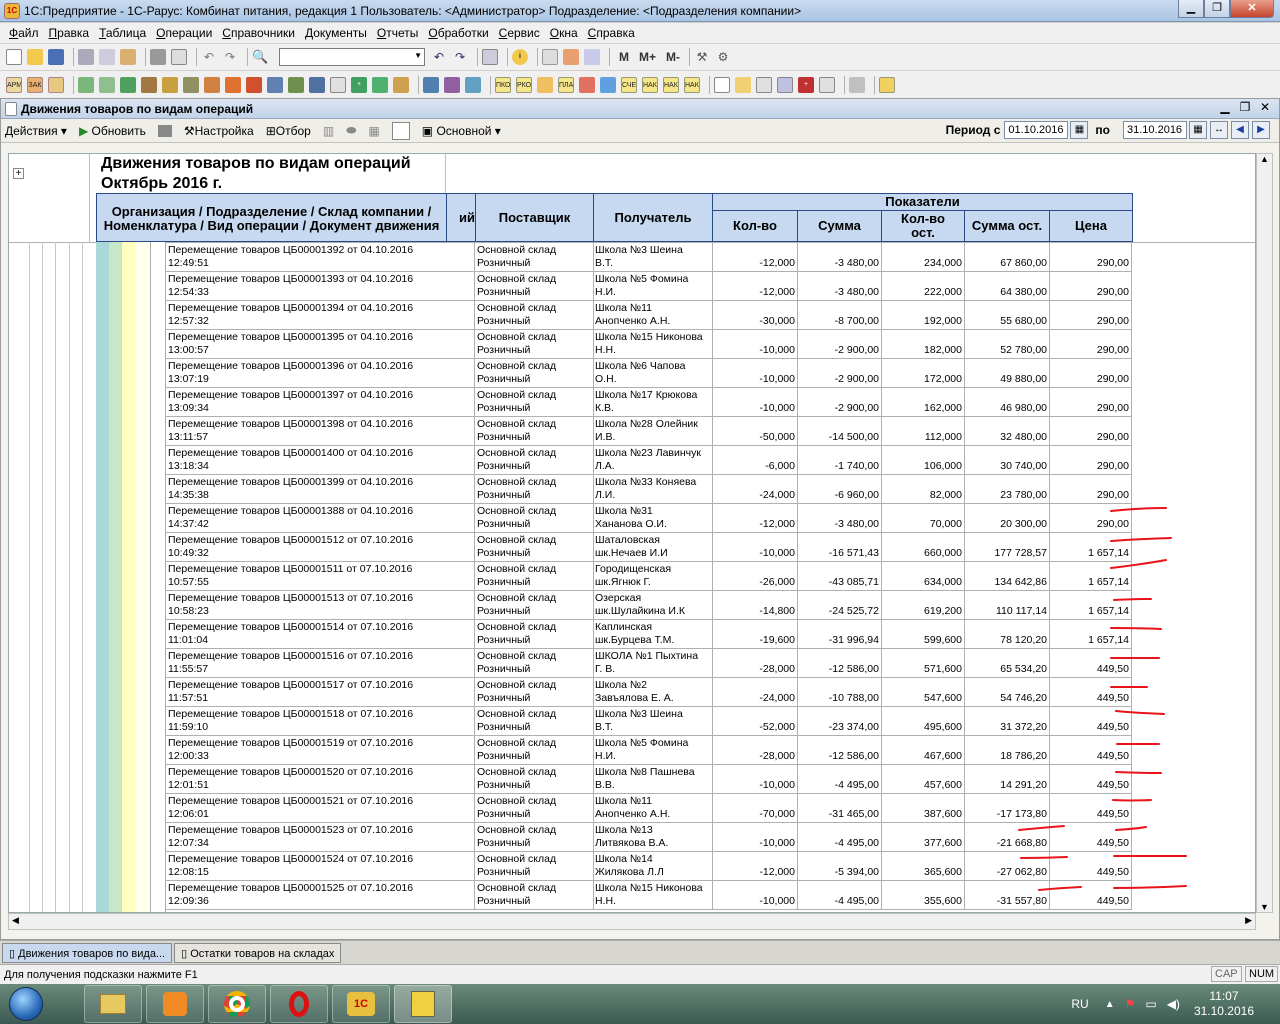 Image resolution: width=1280 pixels, height=1024 pixels. I want to click on menu-operations: Операции, so click(184, 33).